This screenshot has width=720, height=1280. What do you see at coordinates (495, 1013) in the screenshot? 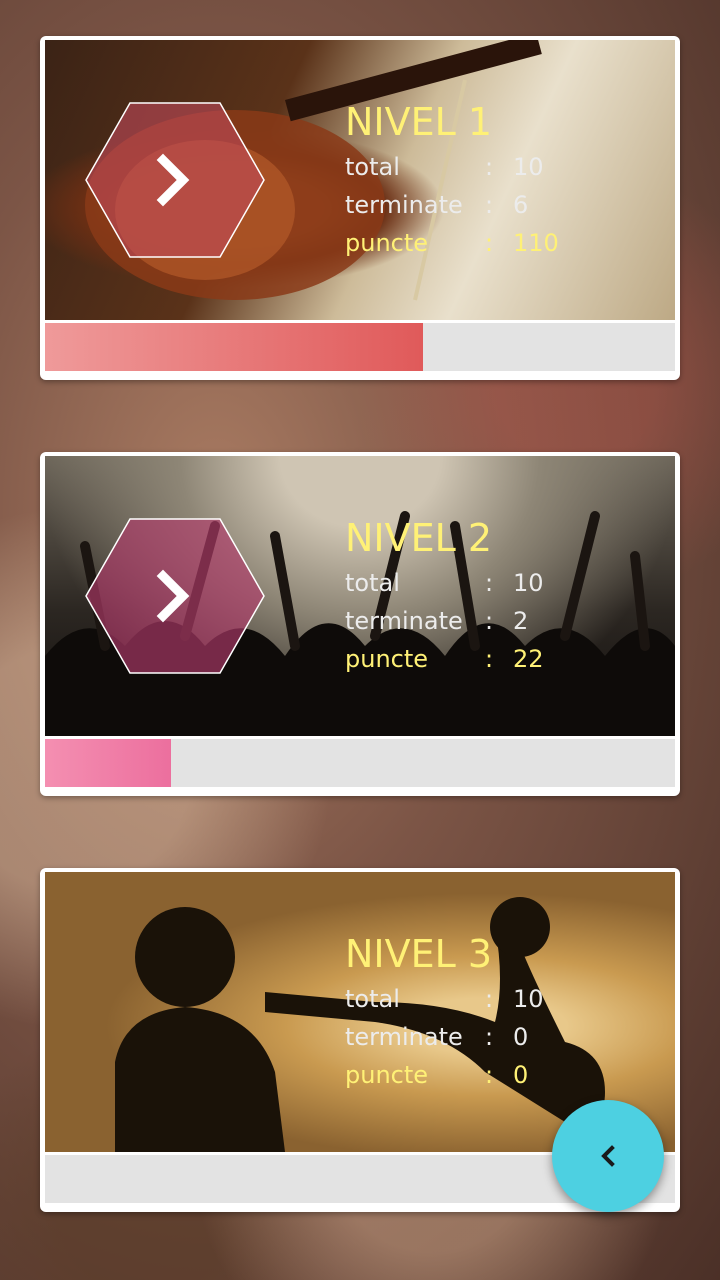
I see `level-3-info: NIVEL 3 total:10 terminate:0 puncte:0` at bounding box center [495, 1013].